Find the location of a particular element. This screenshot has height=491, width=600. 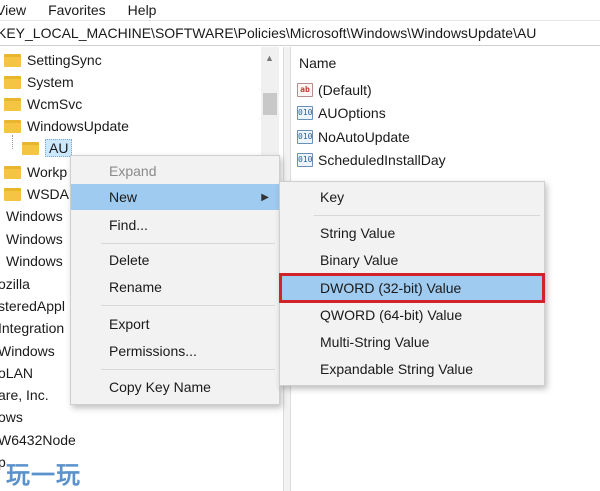

watermark-logo: 玩一玩 is located at coordinates (43, 475).